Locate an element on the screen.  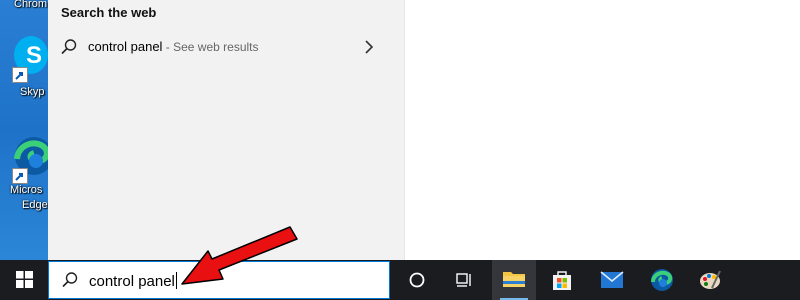
skype-icon-letter: S is located at coordinates (34, 55).